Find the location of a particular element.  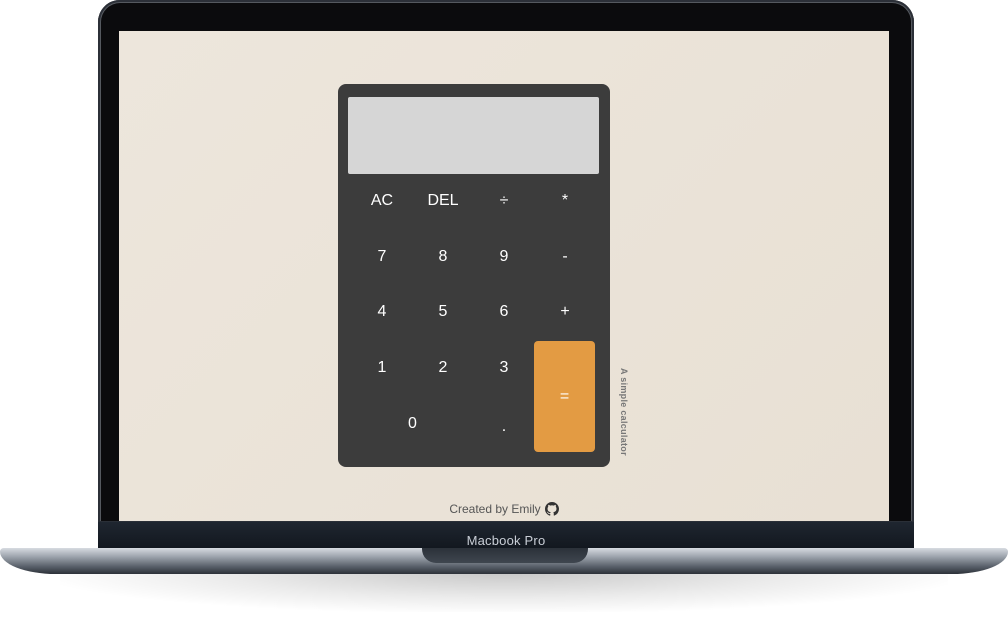

equals-button: = is located at coordinates (564, 396).